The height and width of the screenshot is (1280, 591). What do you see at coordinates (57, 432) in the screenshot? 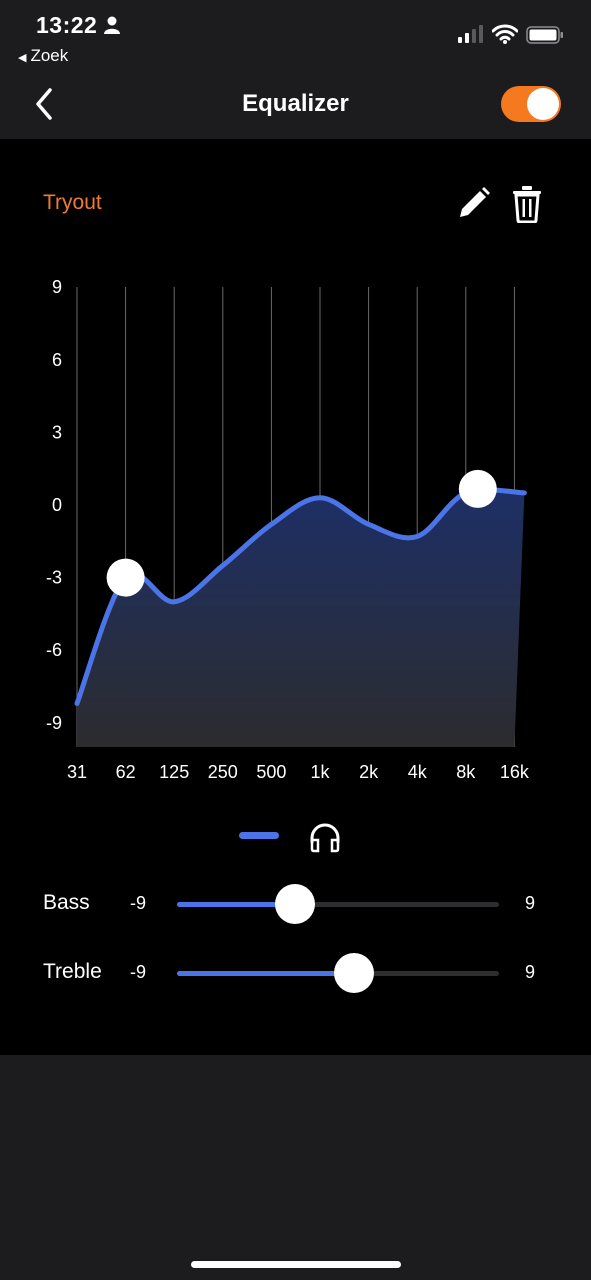
I see `y-tick-label: 3` at bounding box center [57, 432].